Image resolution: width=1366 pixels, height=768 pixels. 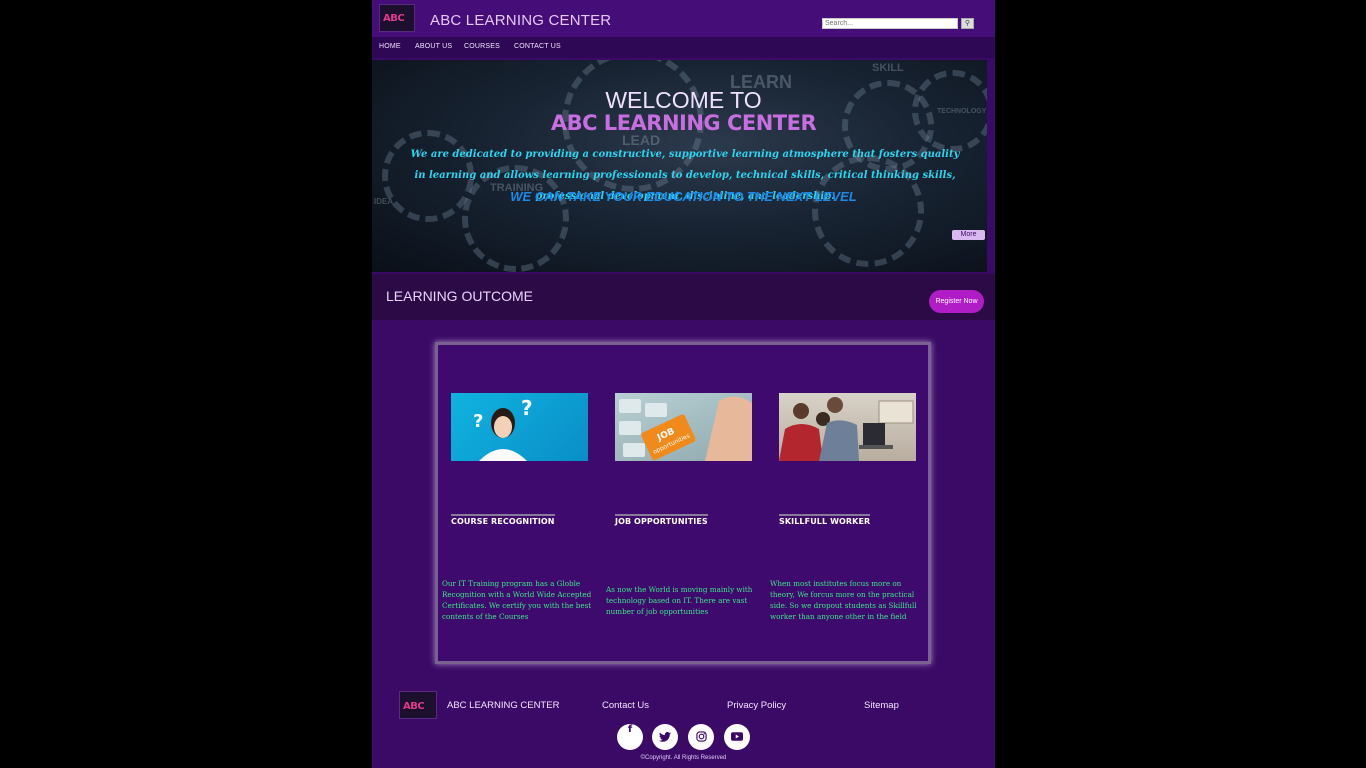 I want to click on nav-item-courses: COURSES, so click(x=482, y=46).